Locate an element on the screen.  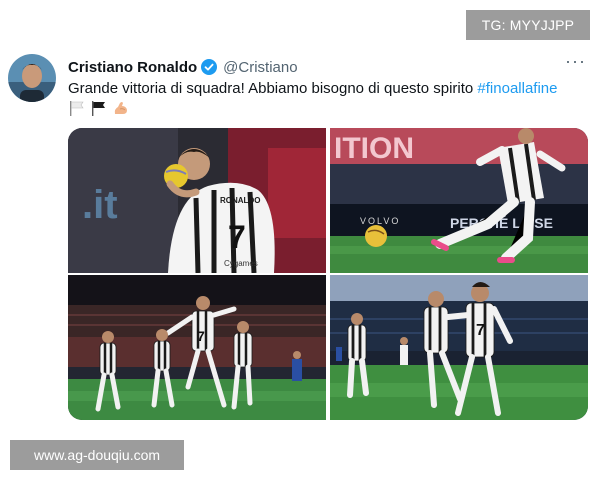
backdrop-text: .it is located at coordinates (100, 205).